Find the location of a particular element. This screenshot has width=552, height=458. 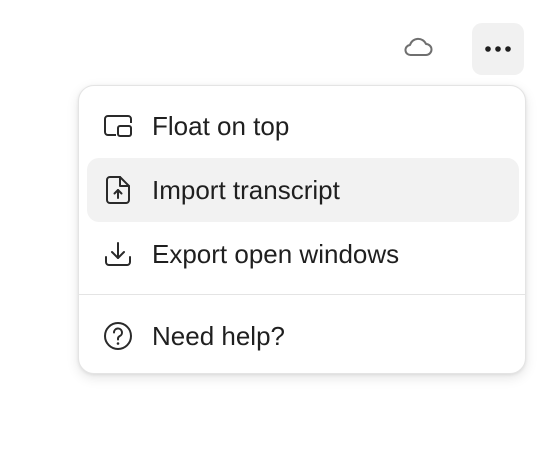

more-horizontal-icon is located at coordinates (498, 49).